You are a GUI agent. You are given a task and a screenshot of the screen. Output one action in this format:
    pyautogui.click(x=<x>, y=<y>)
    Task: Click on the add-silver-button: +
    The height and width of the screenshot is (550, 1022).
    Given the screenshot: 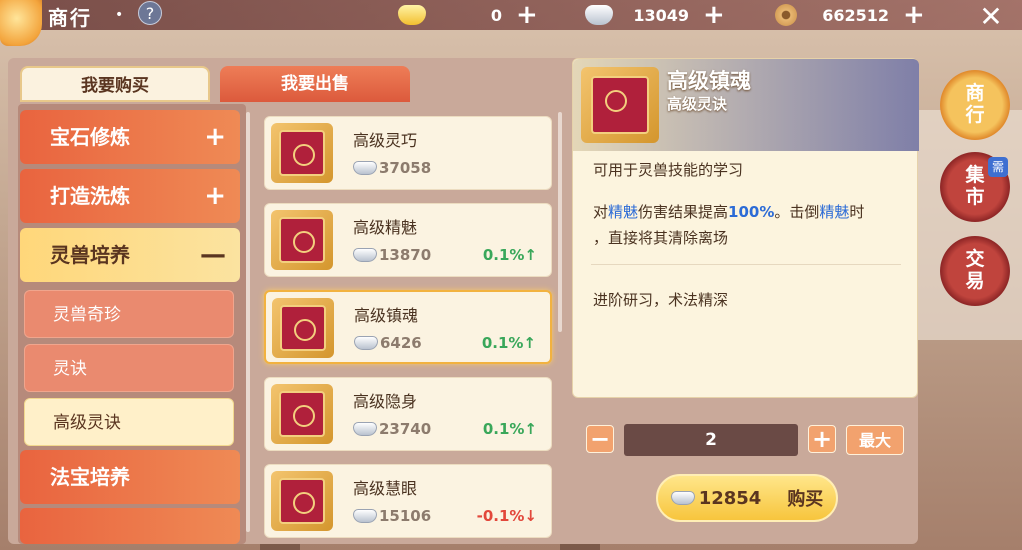 What is the action you would take?
    pyautogui.click(x=714, y=15)
    